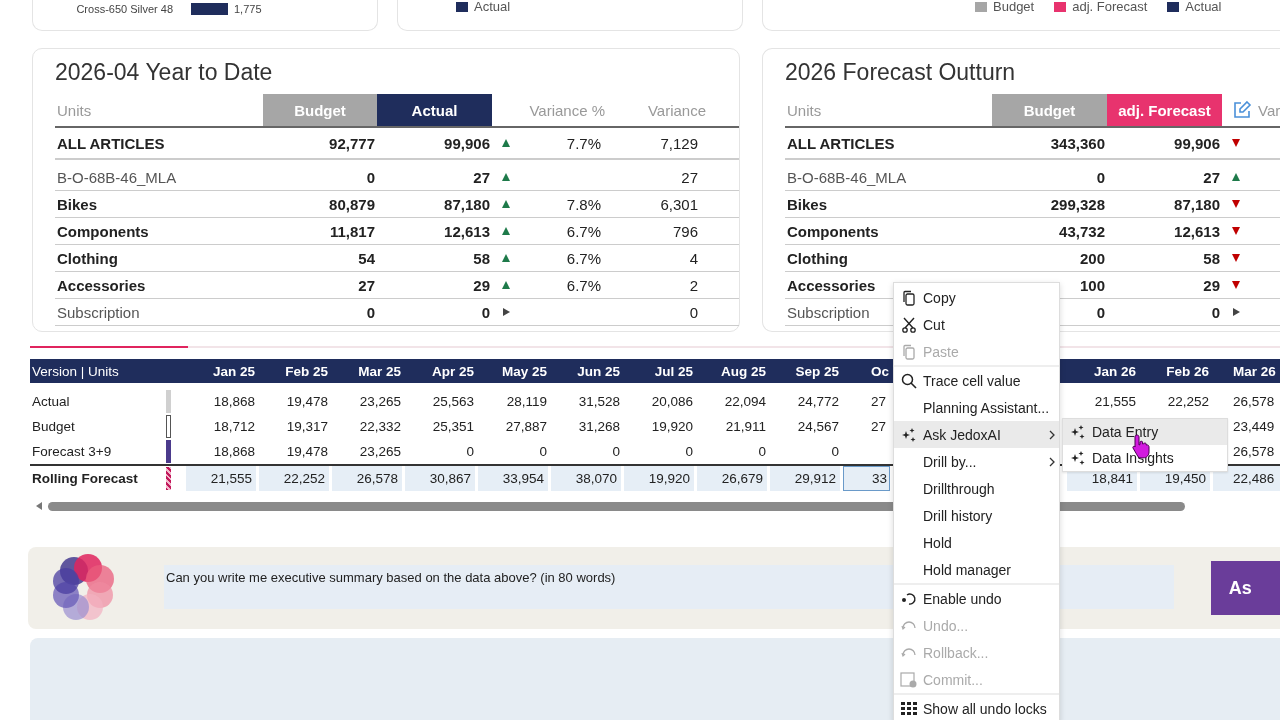  I want to click on table-cell: 22,332, so click(368, 426).